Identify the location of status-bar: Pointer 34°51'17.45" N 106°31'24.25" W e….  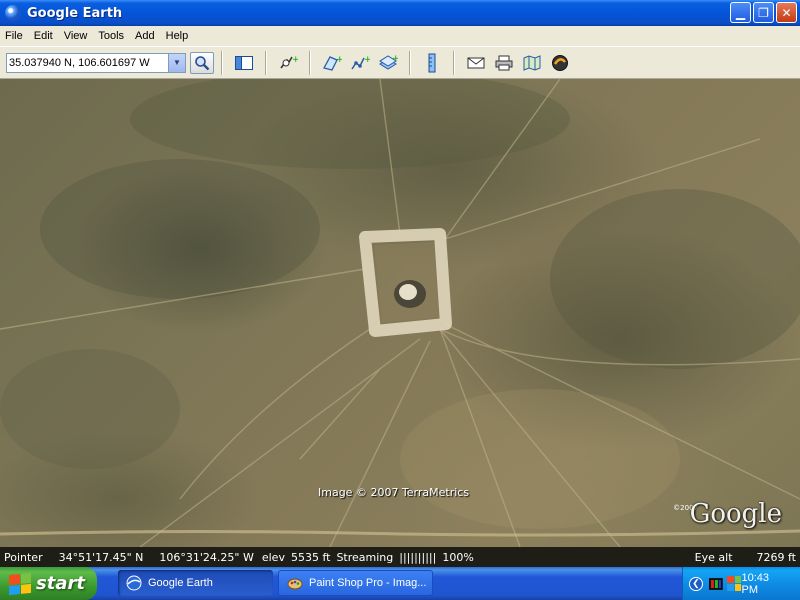
(400, 557).